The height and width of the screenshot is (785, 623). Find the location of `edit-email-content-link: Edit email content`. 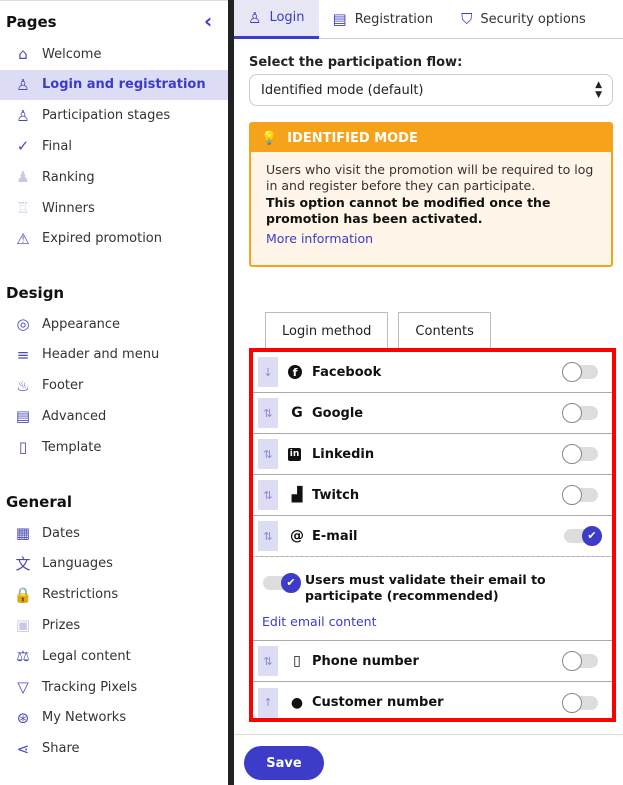

edit-email-content-link: Edit email content is located at coordinates (319, 621).